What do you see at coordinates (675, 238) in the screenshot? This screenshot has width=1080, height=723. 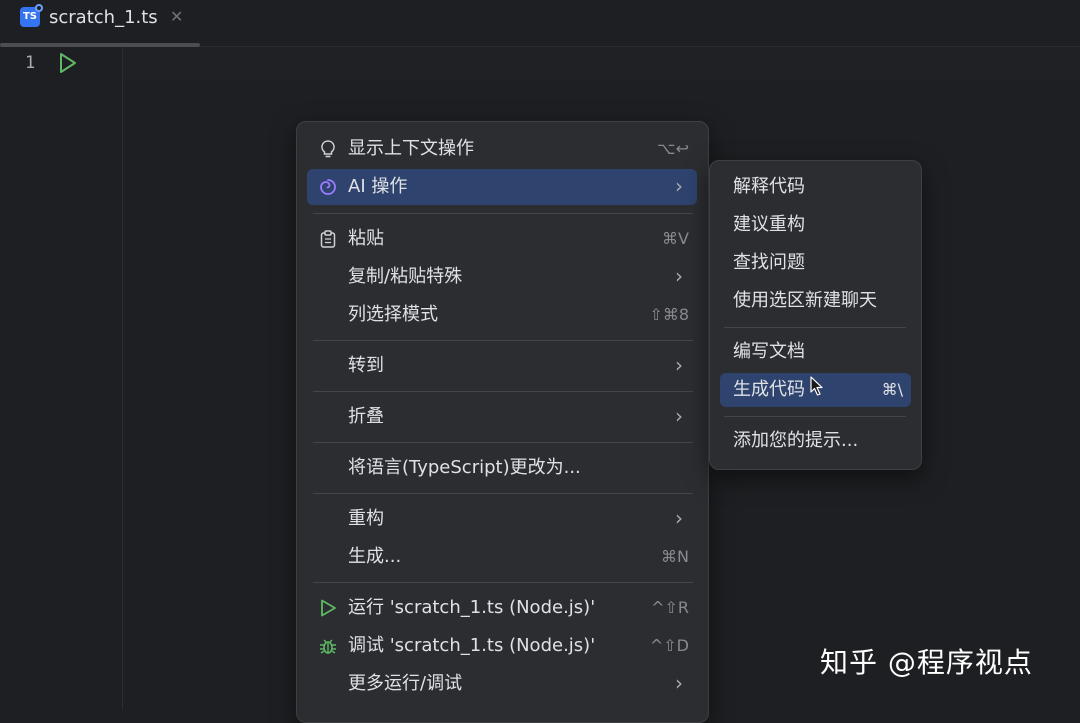 I see `shortcut-text: ⌘V` at bounding box center [675, 238].